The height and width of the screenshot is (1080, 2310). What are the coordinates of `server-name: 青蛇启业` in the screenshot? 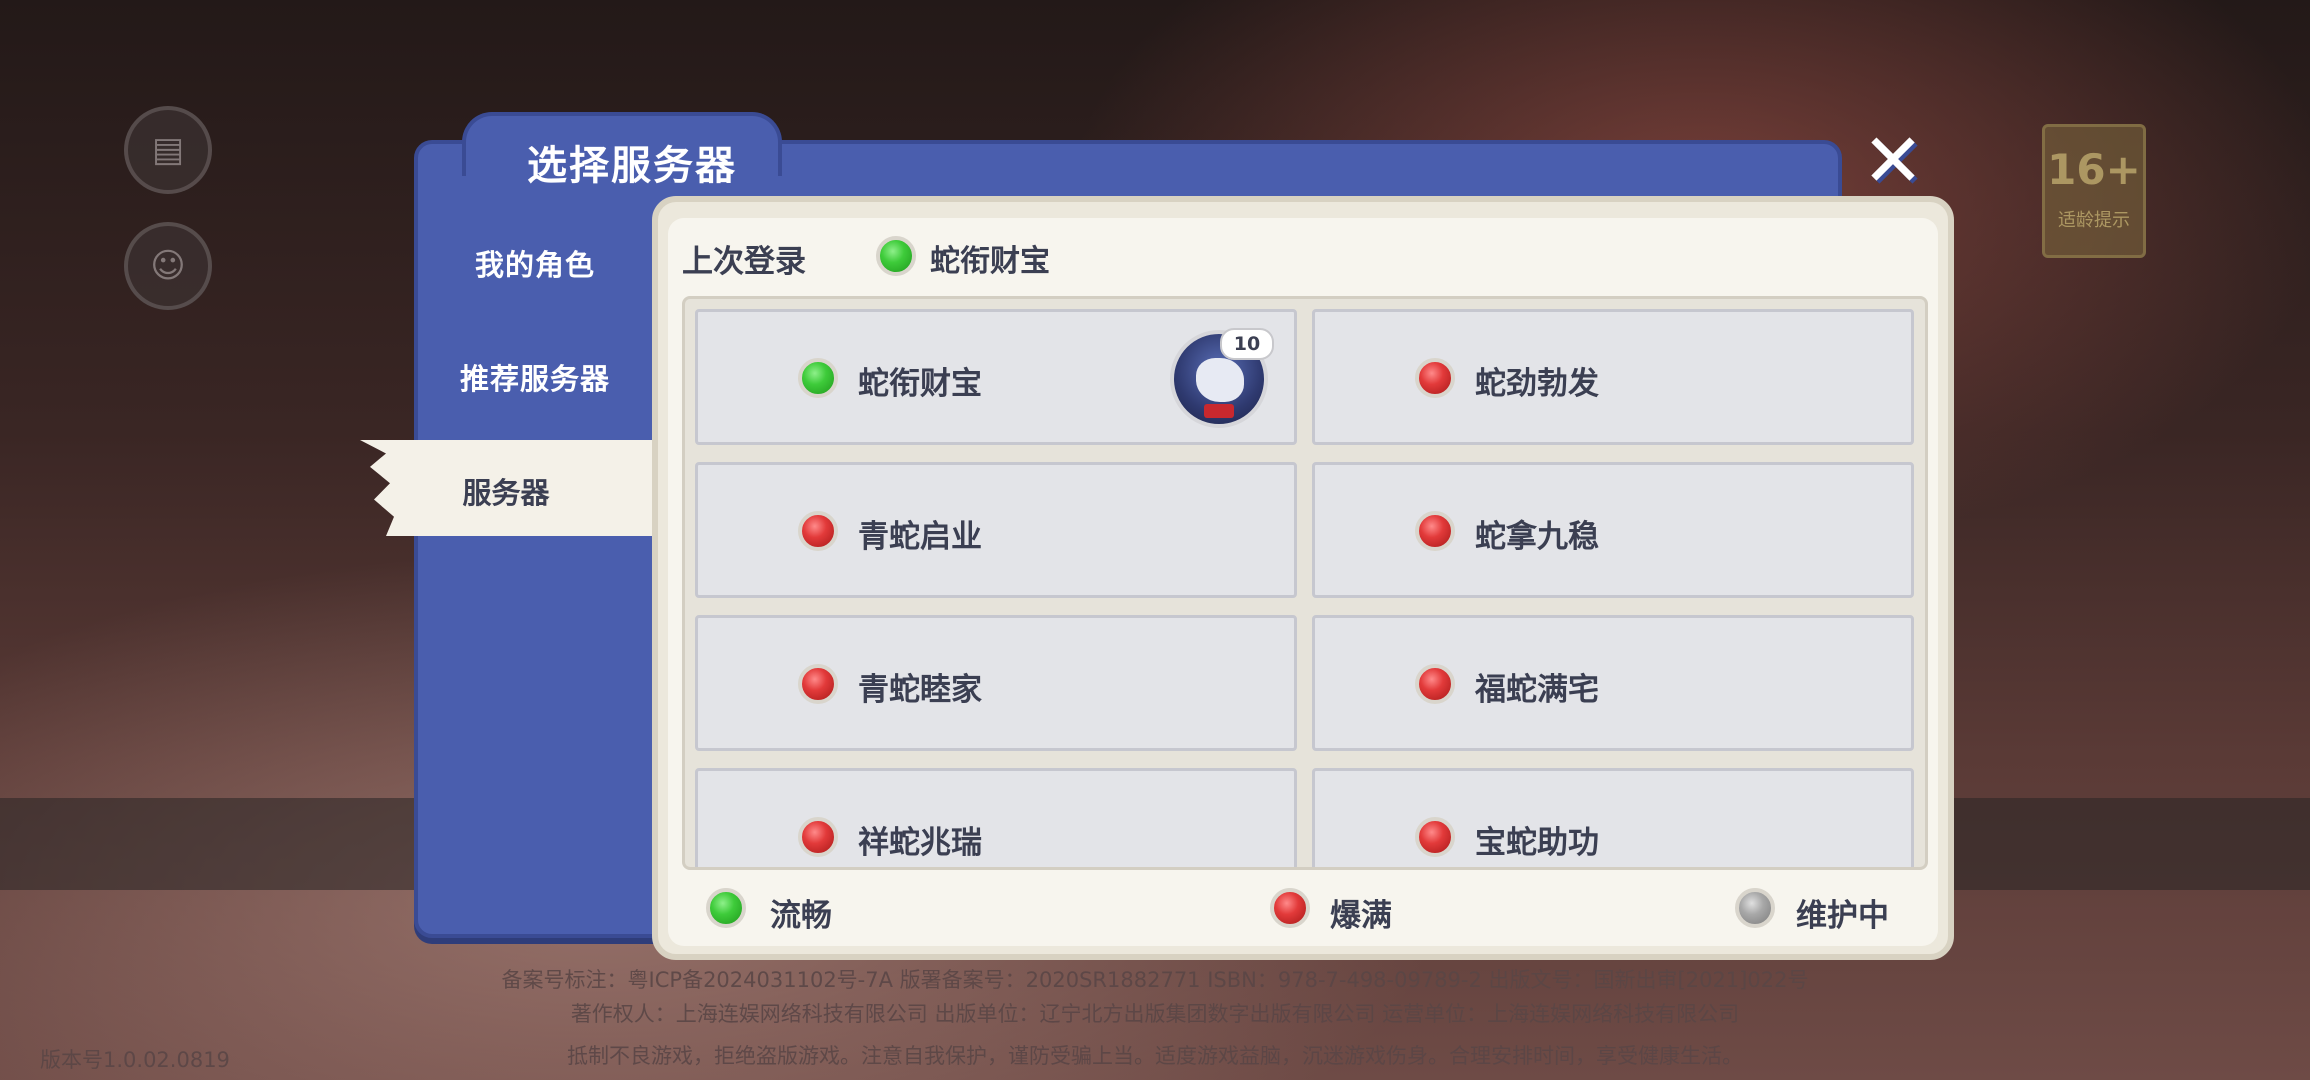 It's located at (920, 537).